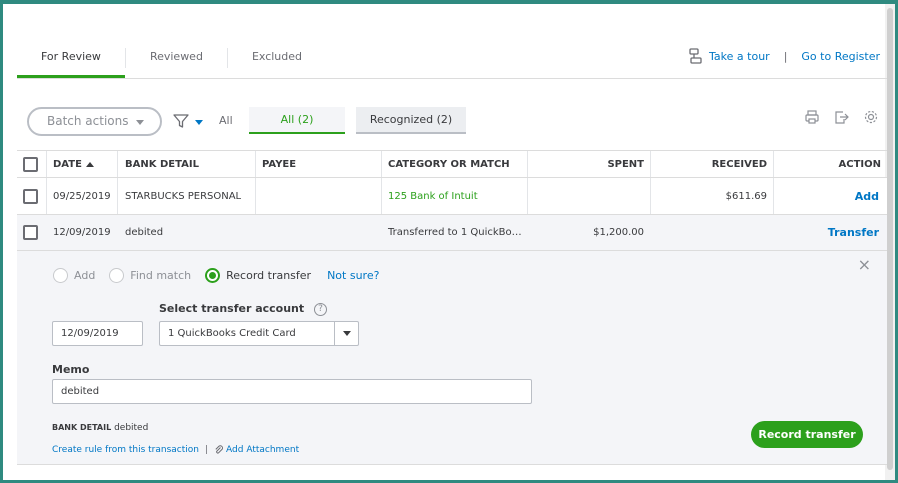 Image resolution: width=898 pixels, height=483 pixels. I want to click on header-category: CATEGORY OR MATCH, so click(449, 164).